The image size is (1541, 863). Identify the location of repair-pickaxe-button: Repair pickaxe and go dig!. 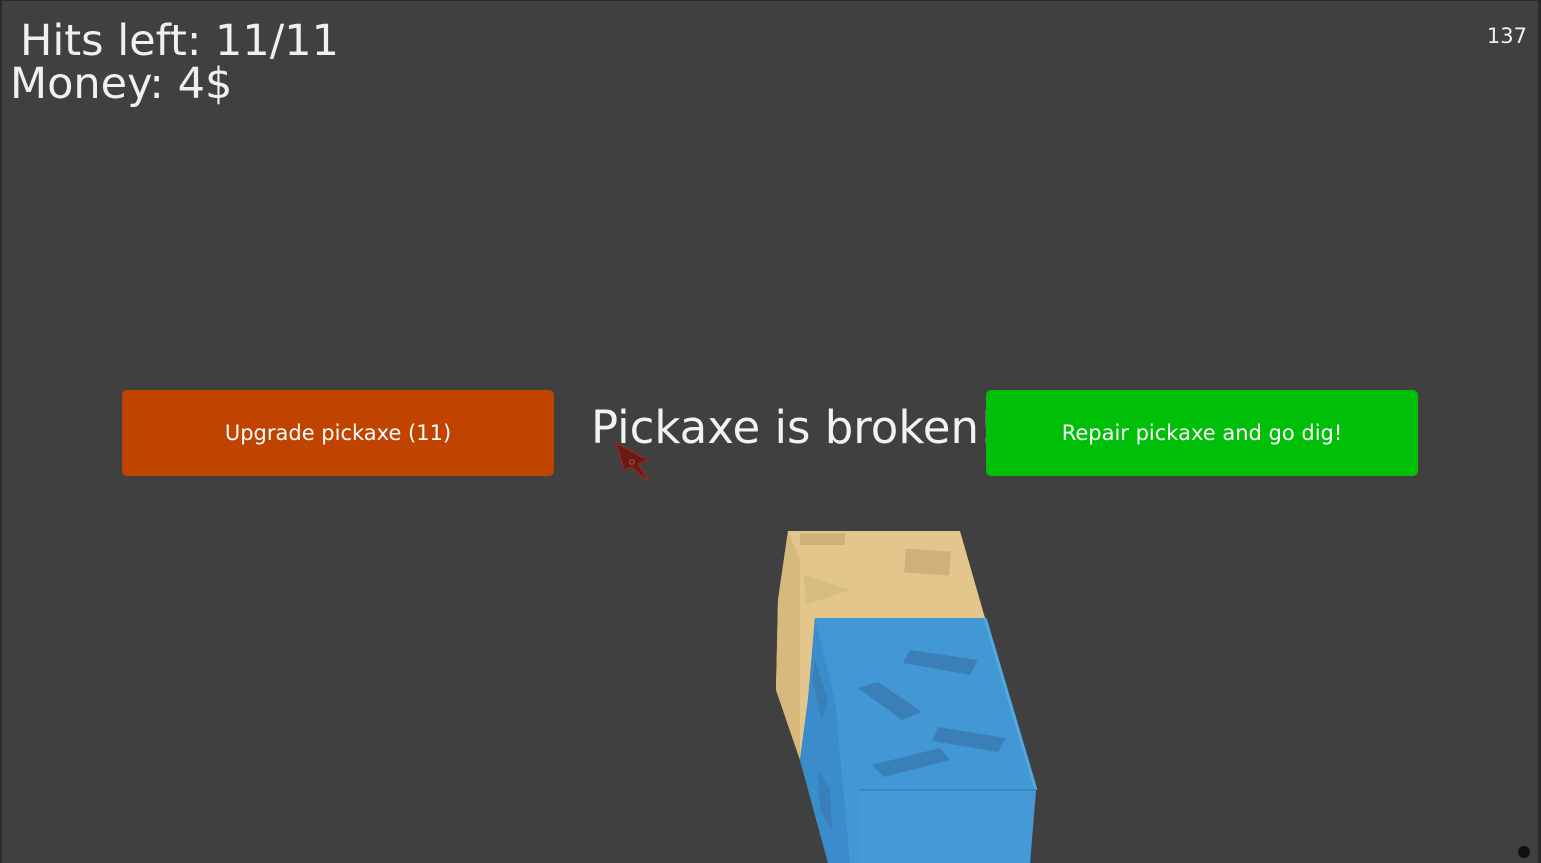
(1202, 433).